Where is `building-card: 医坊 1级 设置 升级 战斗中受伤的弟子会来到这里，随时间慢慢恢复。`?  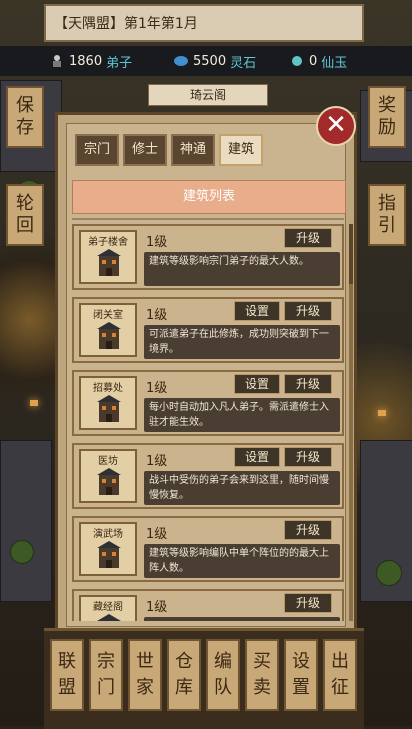 building-card: 医坊 1级 设置 升级 战斗中受伤的弟子会来到这里，随时间慢慢恢复。 is located at coordinates (208, 476).